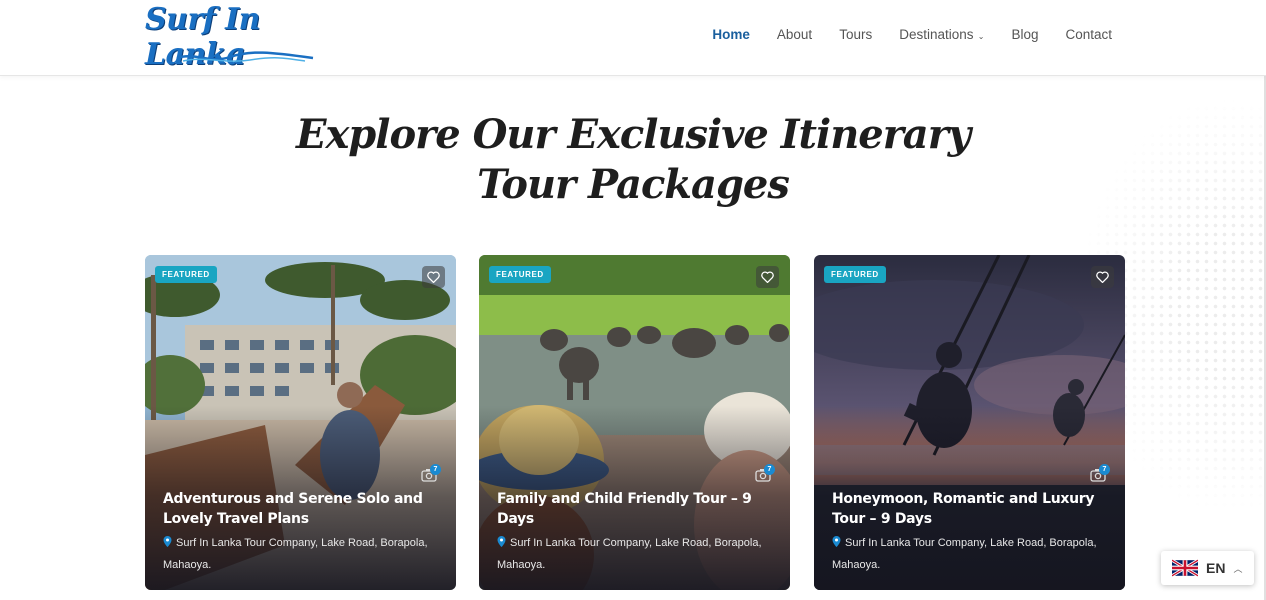 The width and height of the screenshot is (1266, 600). I want to click on nav-blog: Blog, so click(1024, 34).